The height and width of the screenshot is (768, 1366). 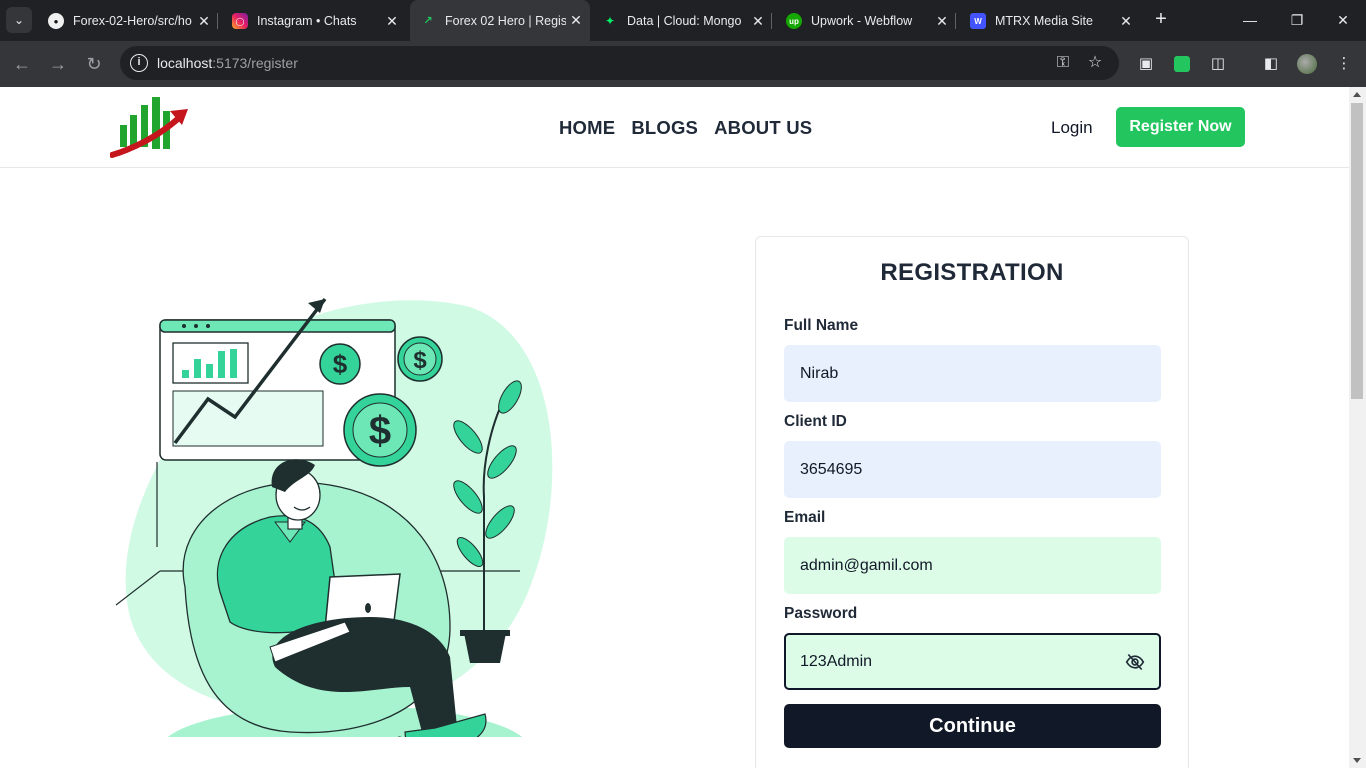 What do you see at coordinates (972, 469) in the screenshot?
I see `client-id-input: 3654695` at bounding box center [972, 469].